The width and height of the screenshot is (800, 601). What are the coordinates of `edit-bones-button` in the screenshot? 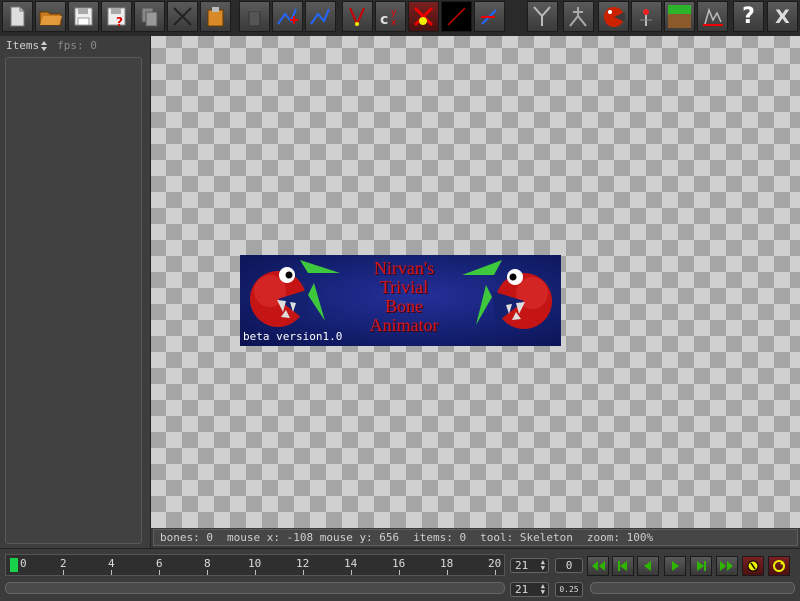 It's located at (320, 16).